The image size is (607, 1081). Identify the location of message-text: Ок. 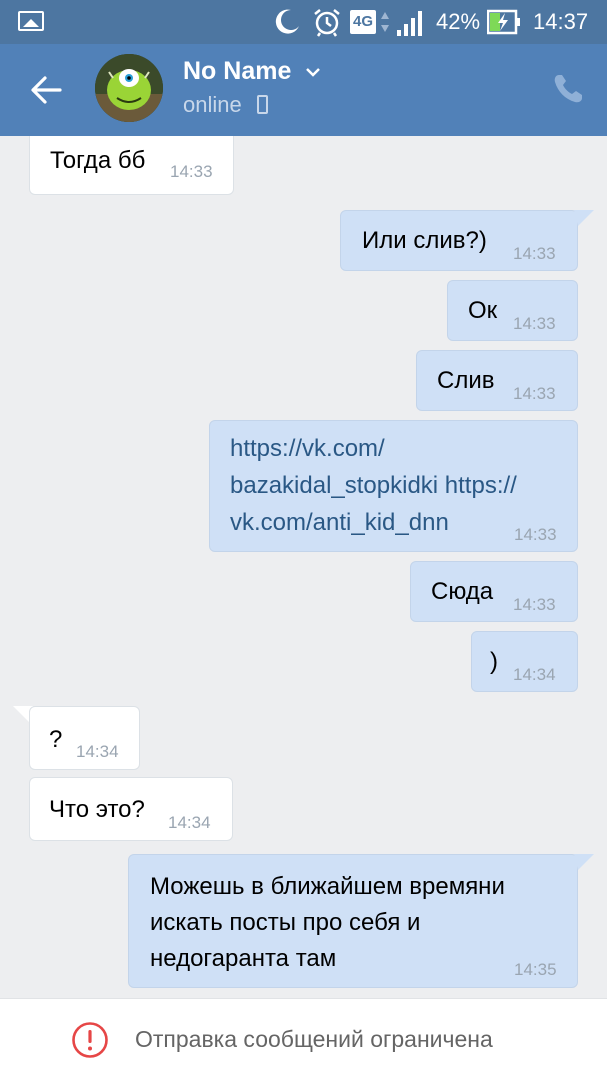
(483, 310).